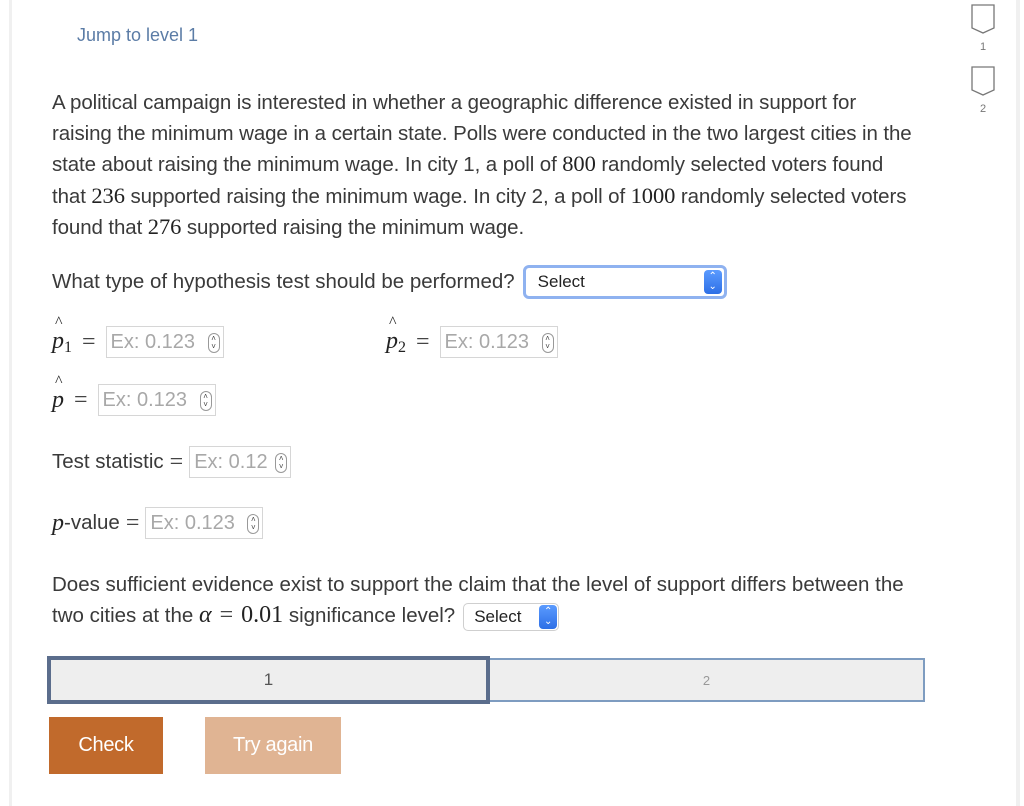 The width and height of the screenshot is (1024, 806). Describe the element at coordinates (108, 195) in the screenshot. I see `supporters-city1: 236` at that location.